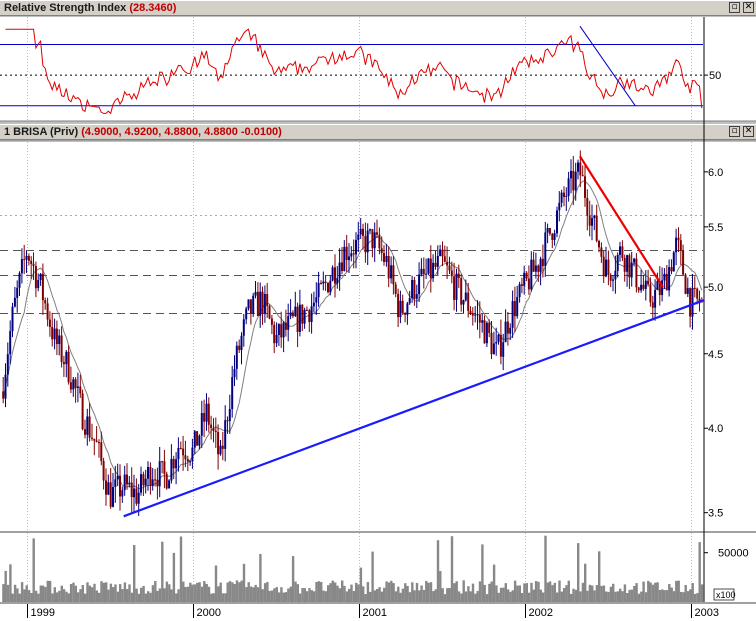 This screenshot has height=621, width=756. Describe the element at coordinates (730, 336) in the screenshot. I see `price-axis-area` at that location.